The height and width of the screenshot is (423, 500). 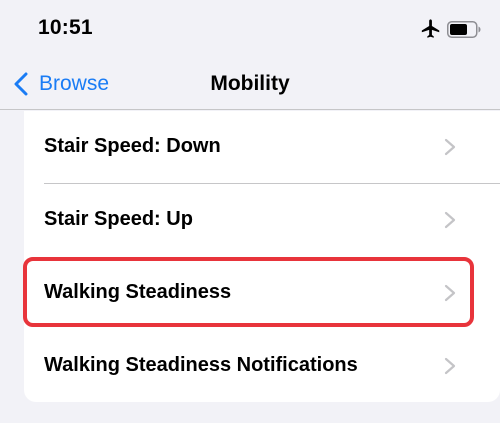 What do you see at coordinates (65, 27) in the screenshot?
I see `status-time: 10:51` at bounding box center [65, 27].